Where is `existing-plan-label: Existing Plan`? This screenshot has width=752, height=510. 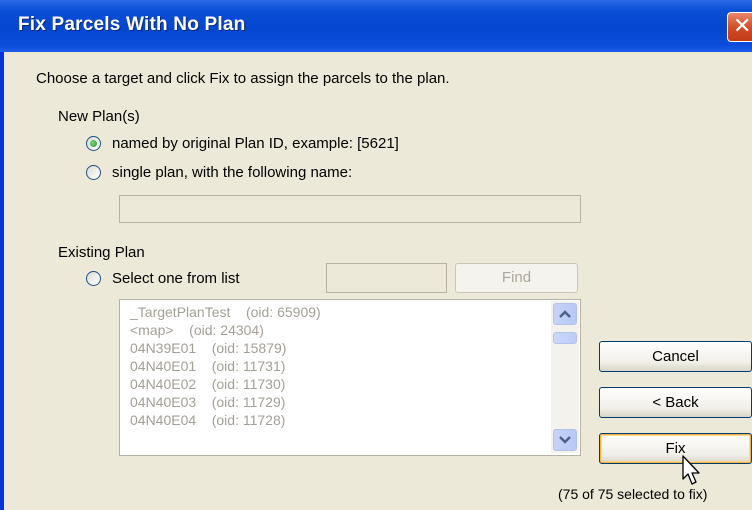 existing-plan-label: Existing Plan is located at coordinates (101, 252).